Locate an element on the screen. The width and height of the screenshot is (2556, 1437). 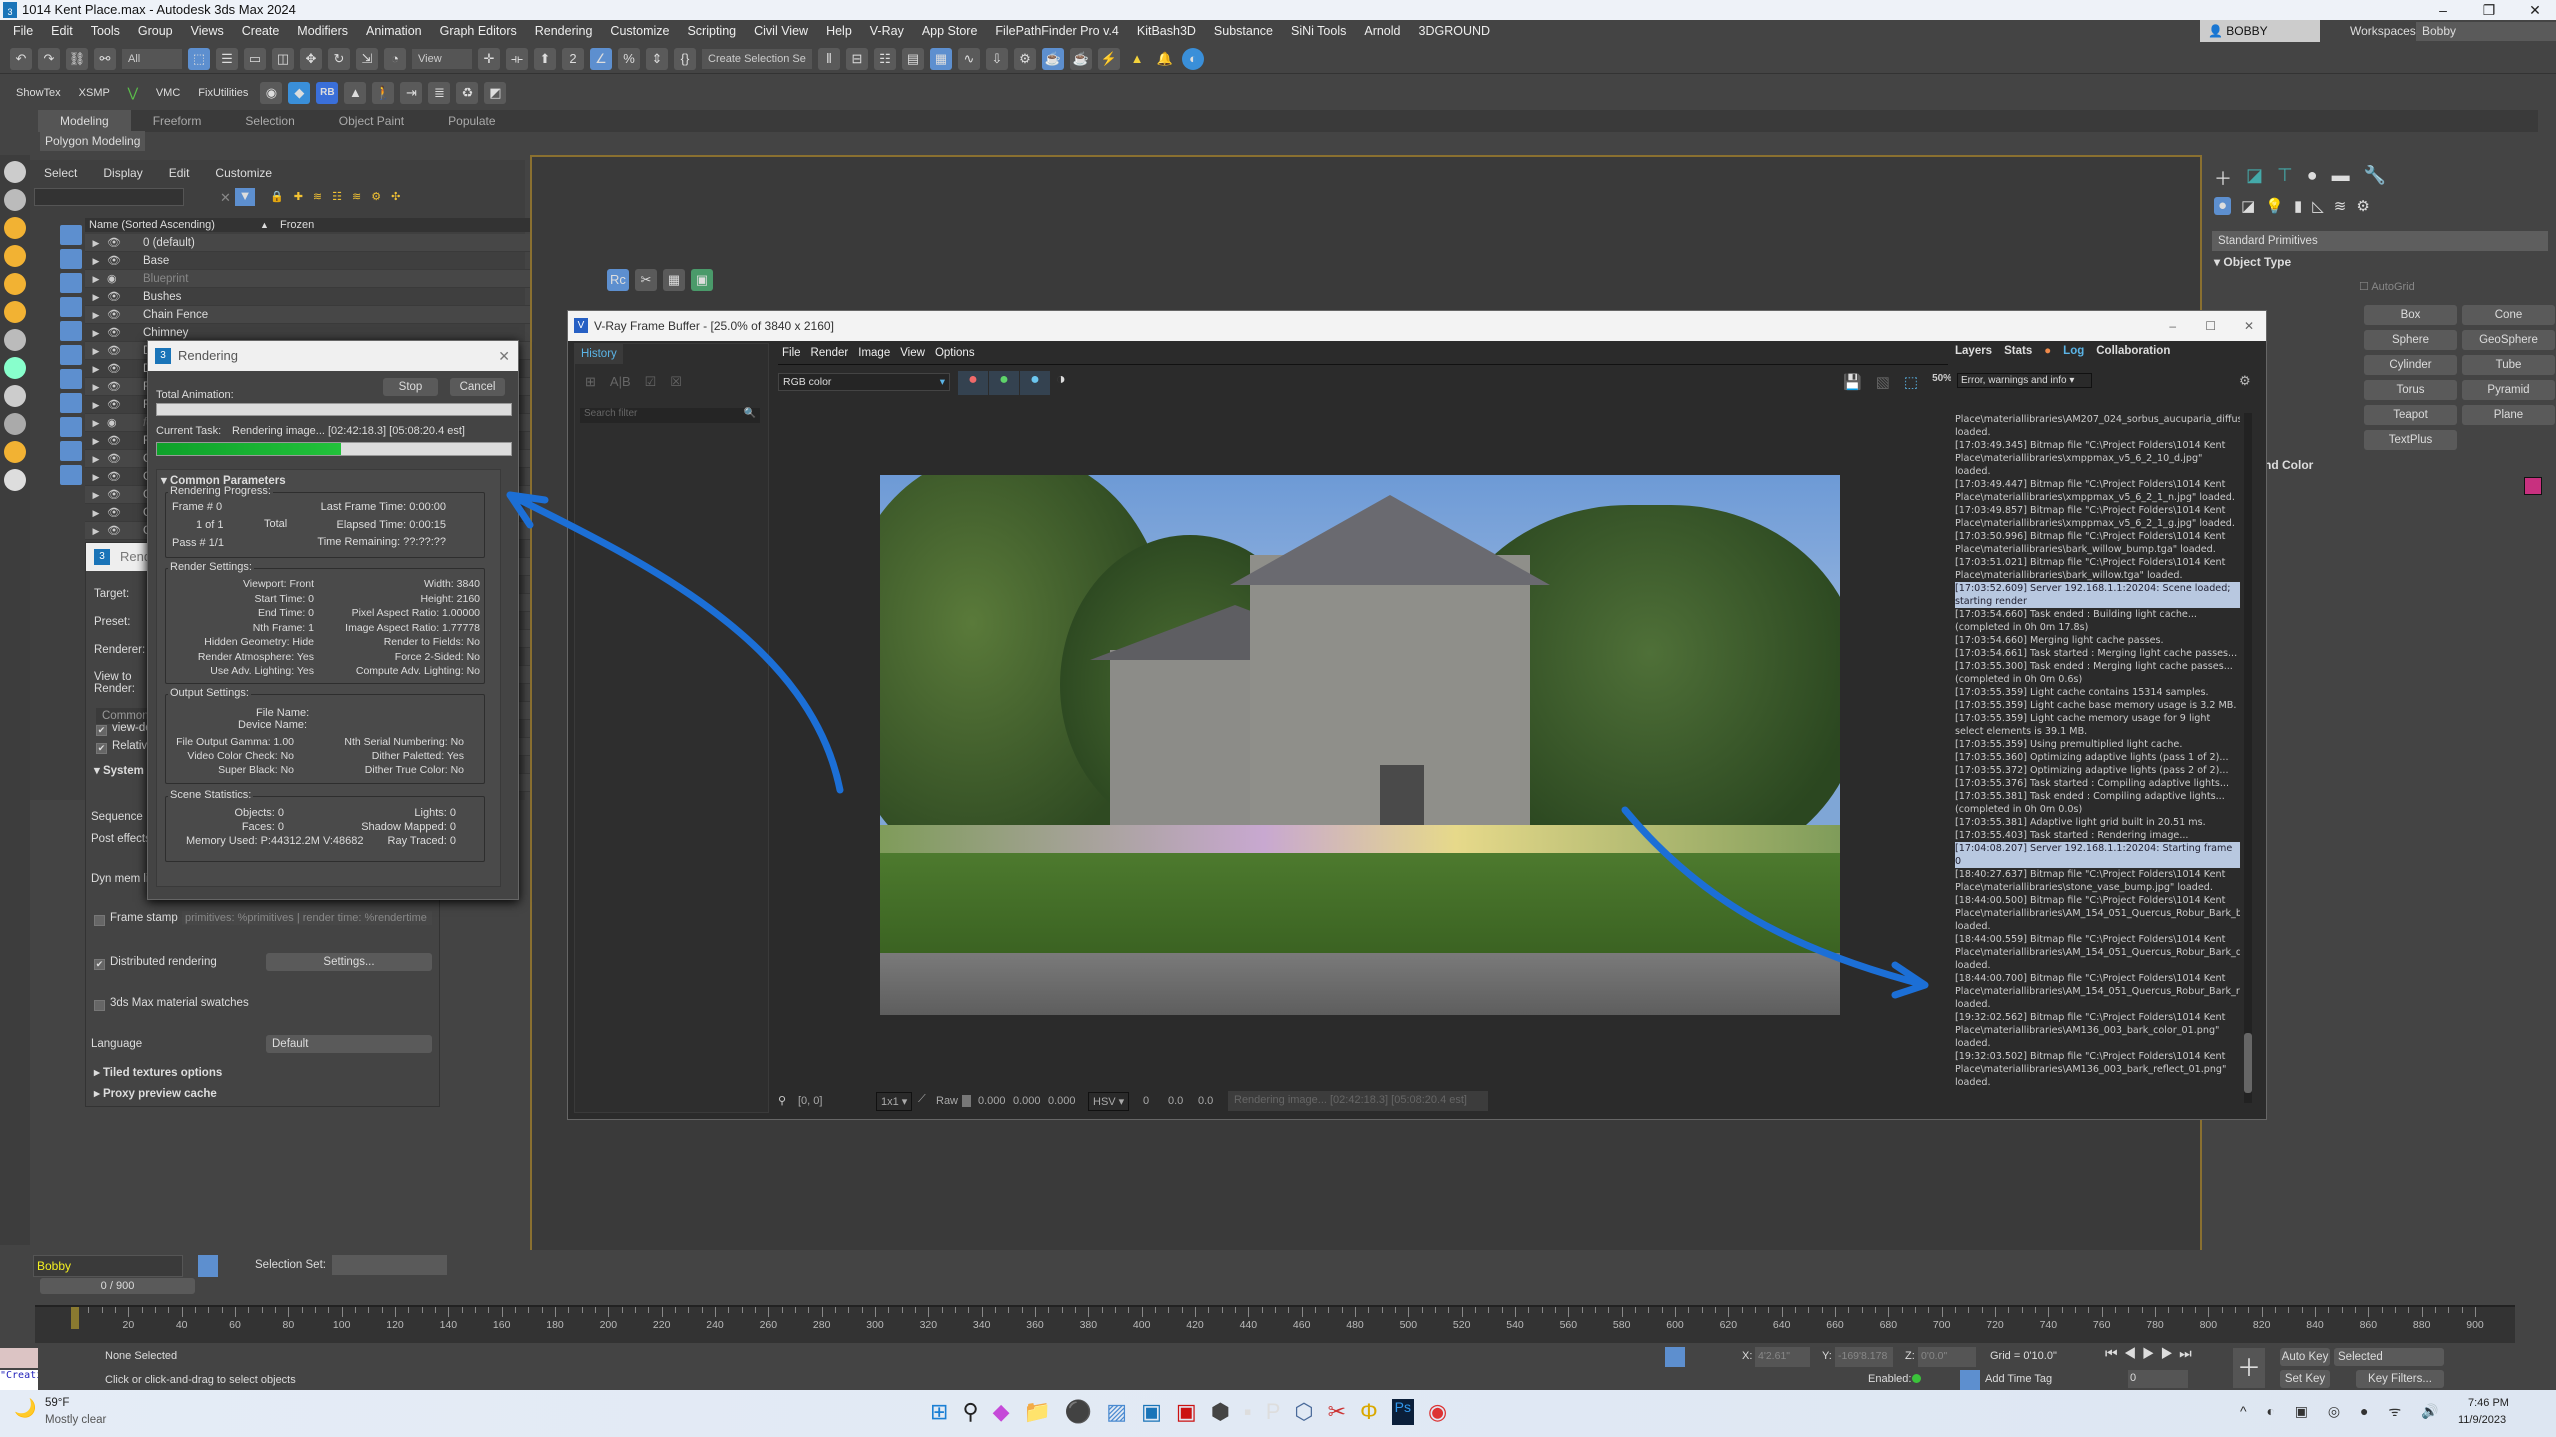
set-key-big-icon: ＋ is located at coordinates (2249, 1368).